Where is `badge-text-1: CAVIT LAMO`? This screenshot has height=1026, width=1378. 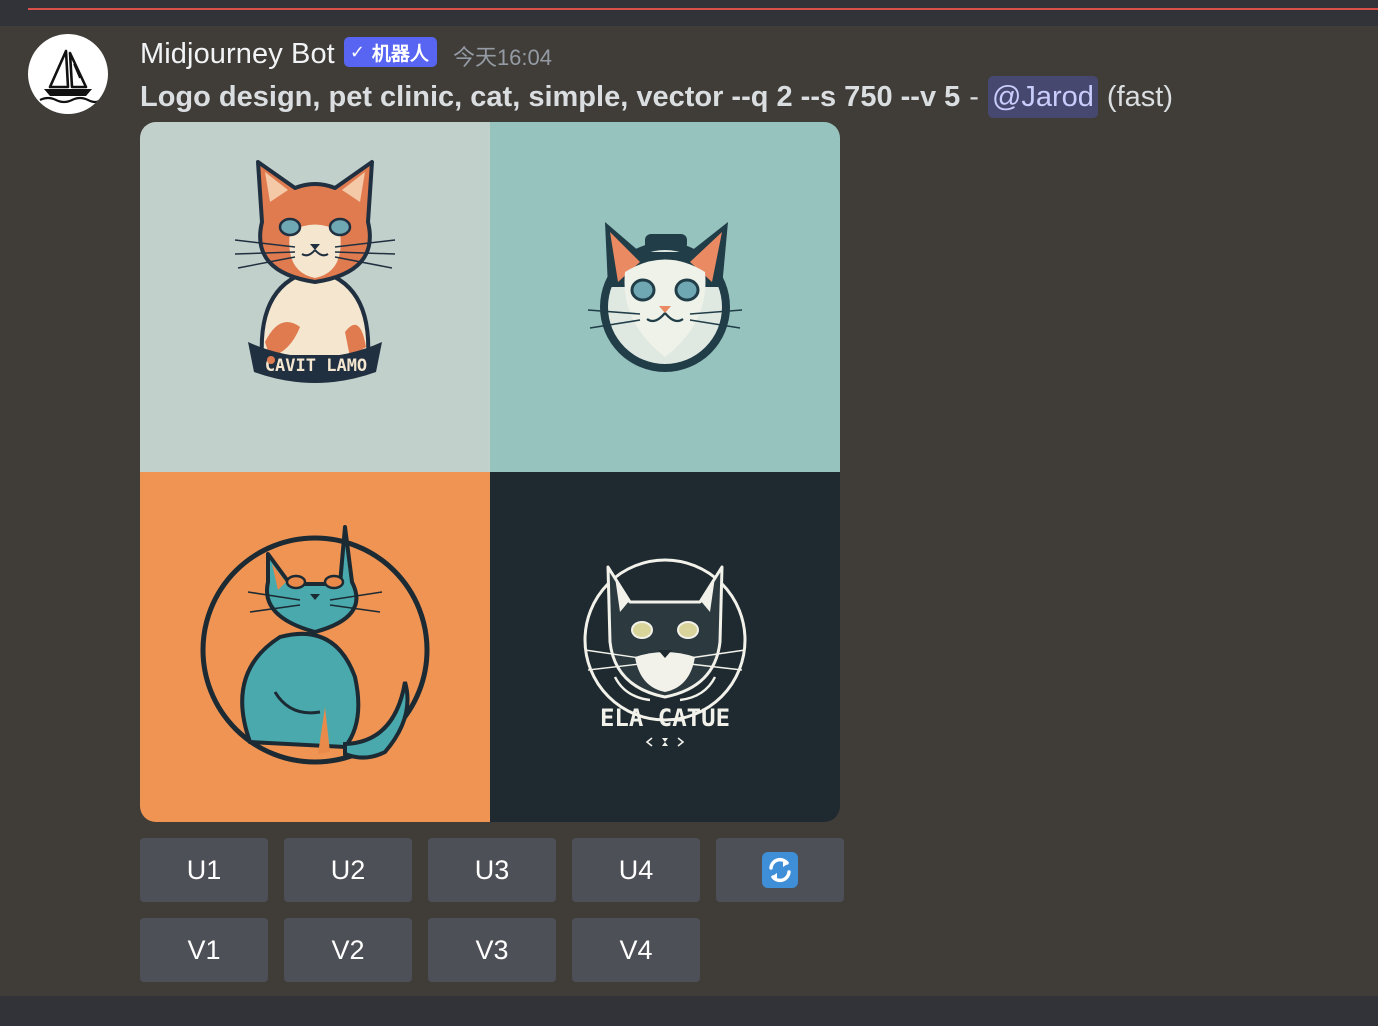 badge-text-1: CAVIT LAMO is located at coordinates (316, 366).